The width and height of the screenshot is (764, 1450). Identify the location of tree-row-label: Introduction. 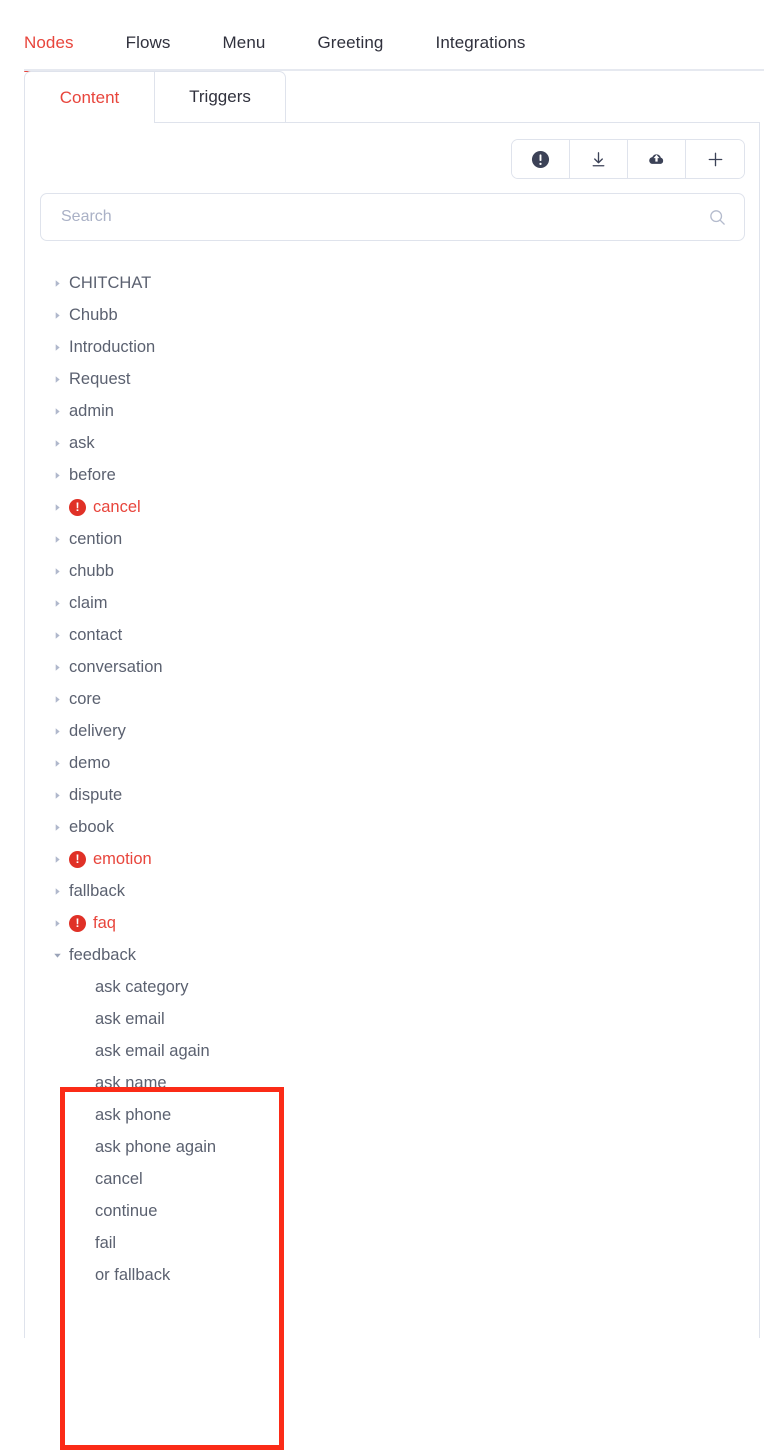
(112, 346).